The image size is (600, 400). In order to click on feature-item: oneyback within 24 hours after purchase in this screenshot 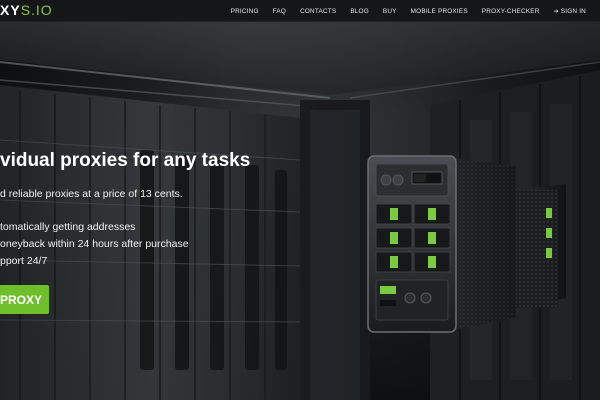, I will do `click(94, 244)`.